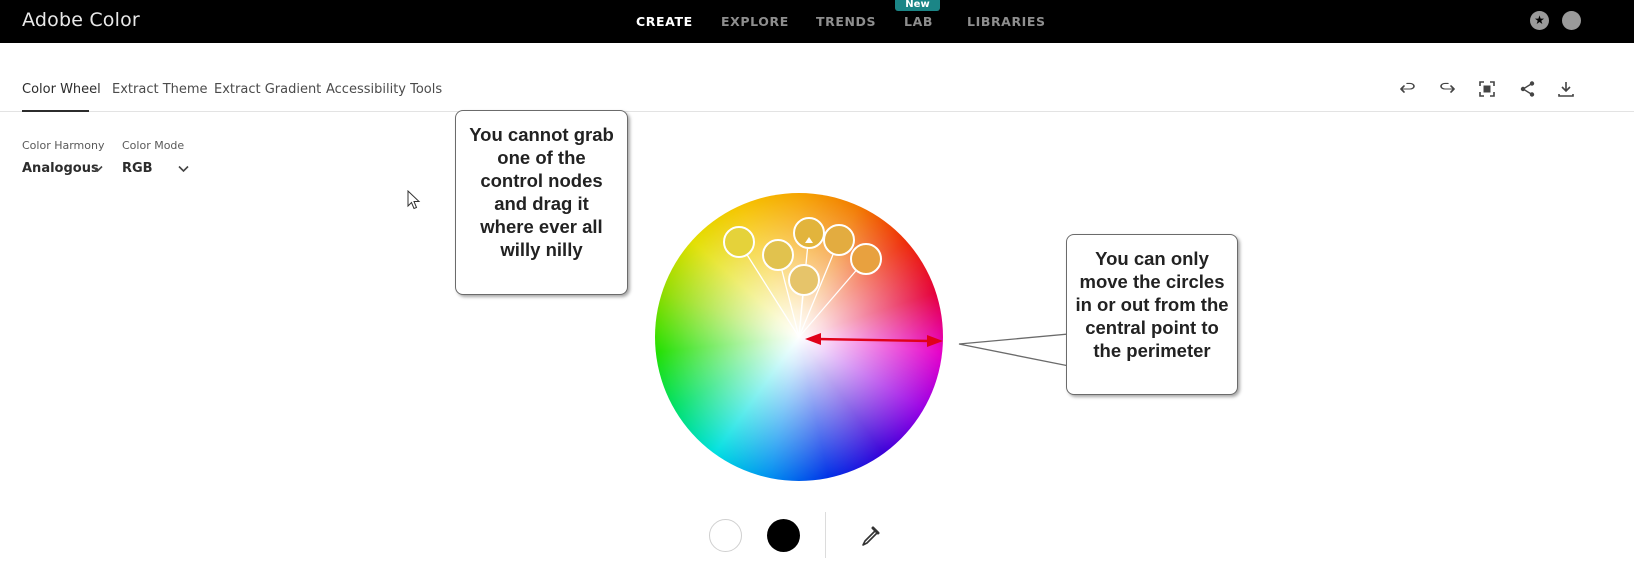 This screenshot has height=588, width=1634. Describe the element at coordinates (825, 535) in the screenshot. I see `swatch-divider` at that location.